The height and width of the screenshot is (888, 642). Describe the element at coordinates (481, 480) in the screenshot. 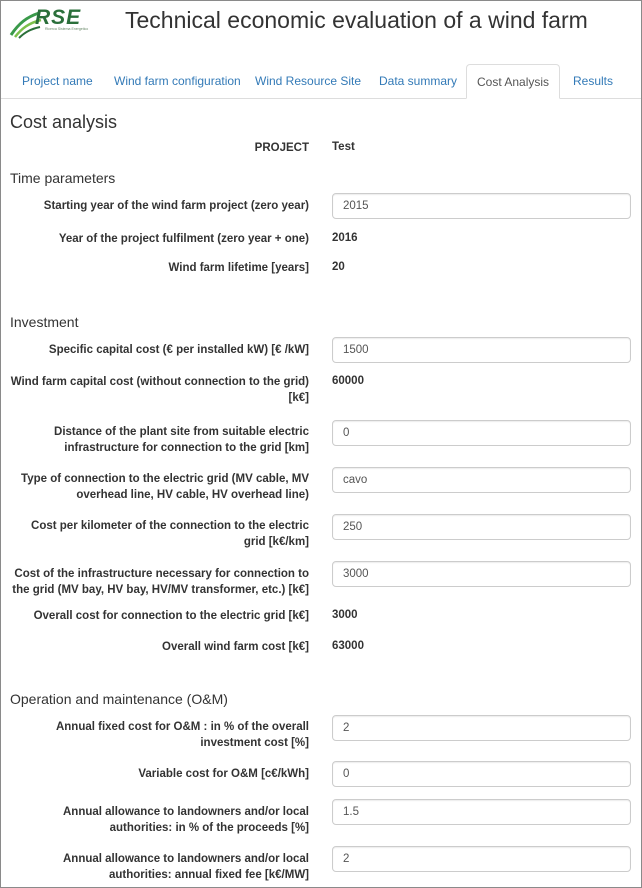

I see `connection-type-input: cavo` at that location.